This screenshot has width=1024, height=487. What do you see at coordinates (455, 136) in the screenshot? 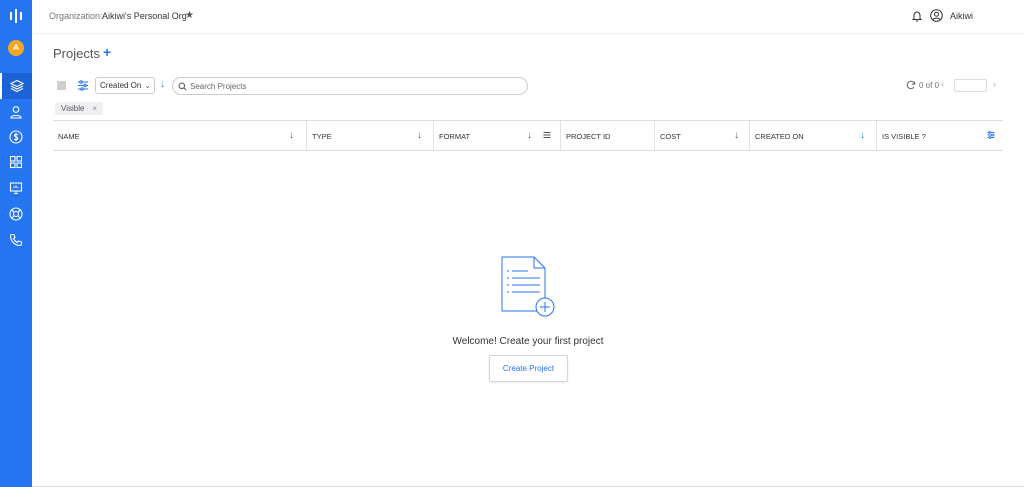
I see `column-label: FORMAT` at bounding box center [455, 136].